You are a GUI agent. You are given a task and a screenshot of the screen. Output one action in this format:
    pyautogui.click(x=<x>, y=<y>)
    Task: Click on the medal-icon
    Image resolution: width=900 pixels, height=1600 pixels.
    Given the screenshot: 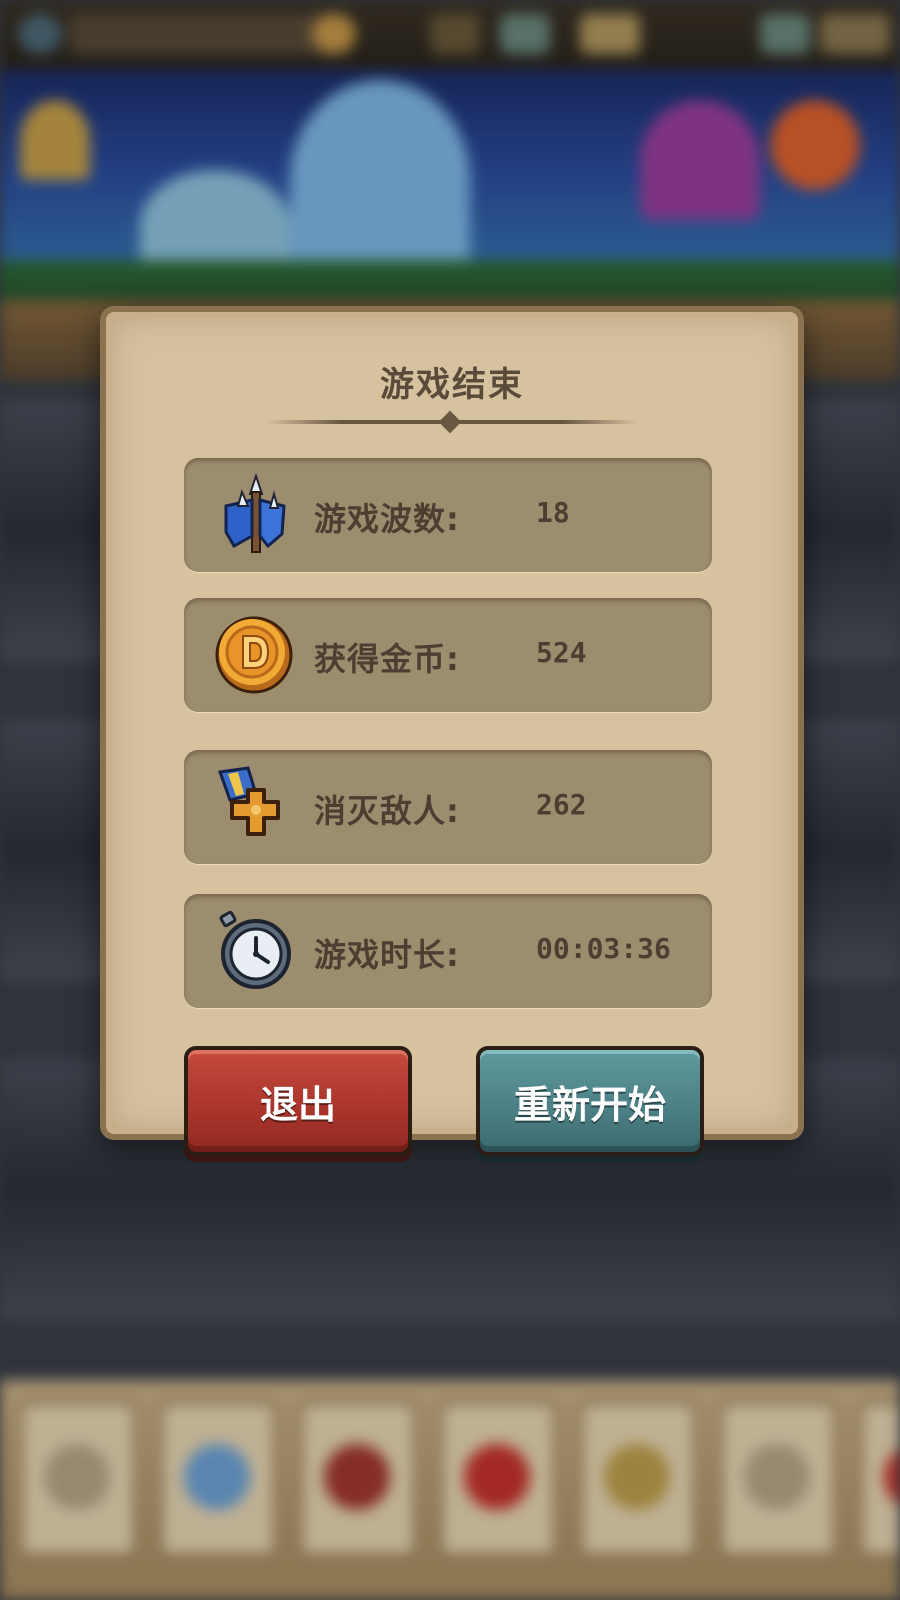 What is the action you would take?
    pyautogui.click(x=248, y=801)
    